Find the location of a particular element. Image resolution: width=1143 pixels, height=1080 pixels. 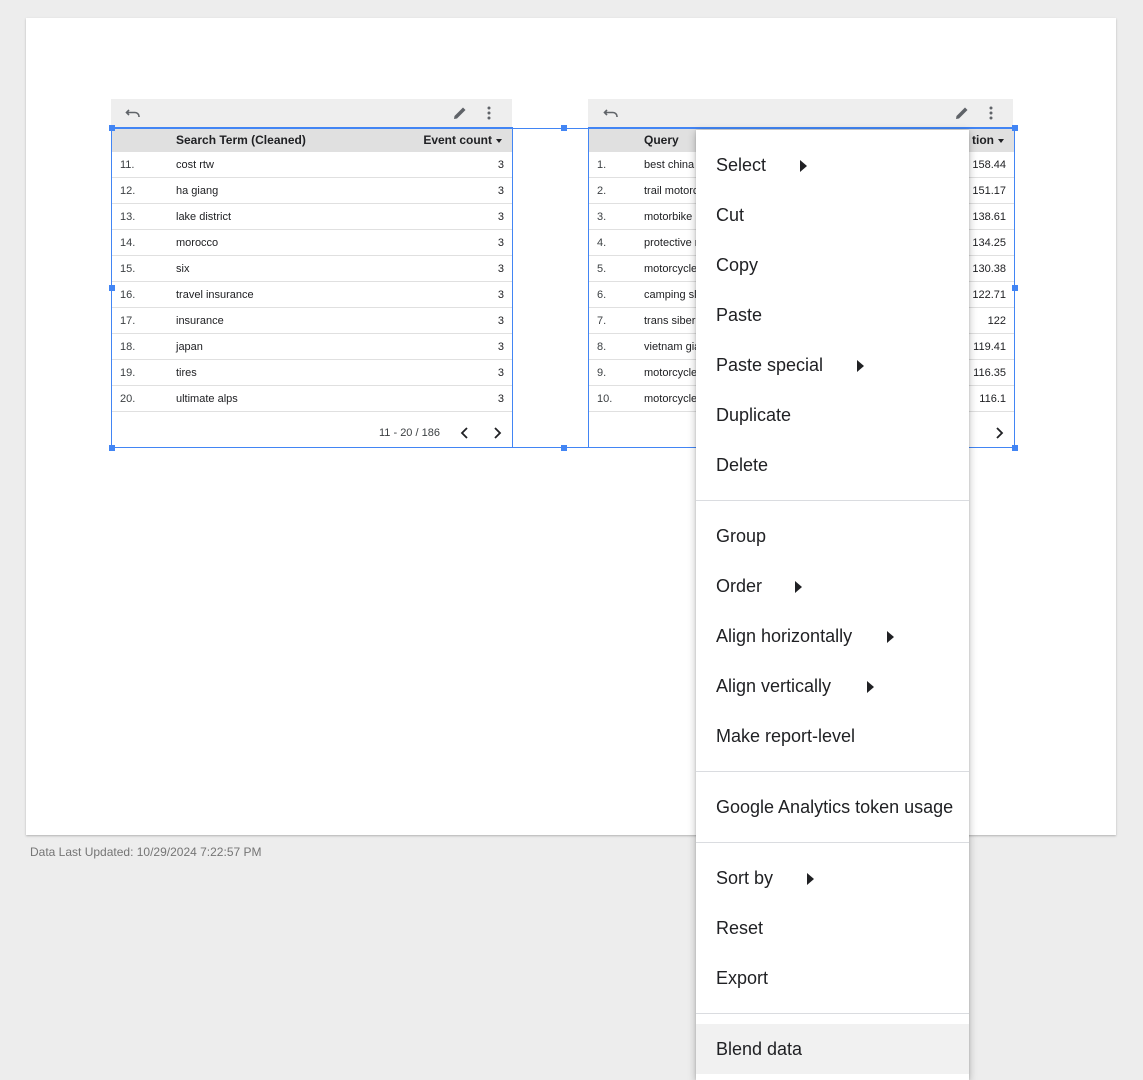

table-row: 14. morocco 3 is located at coordinates (312, 243).